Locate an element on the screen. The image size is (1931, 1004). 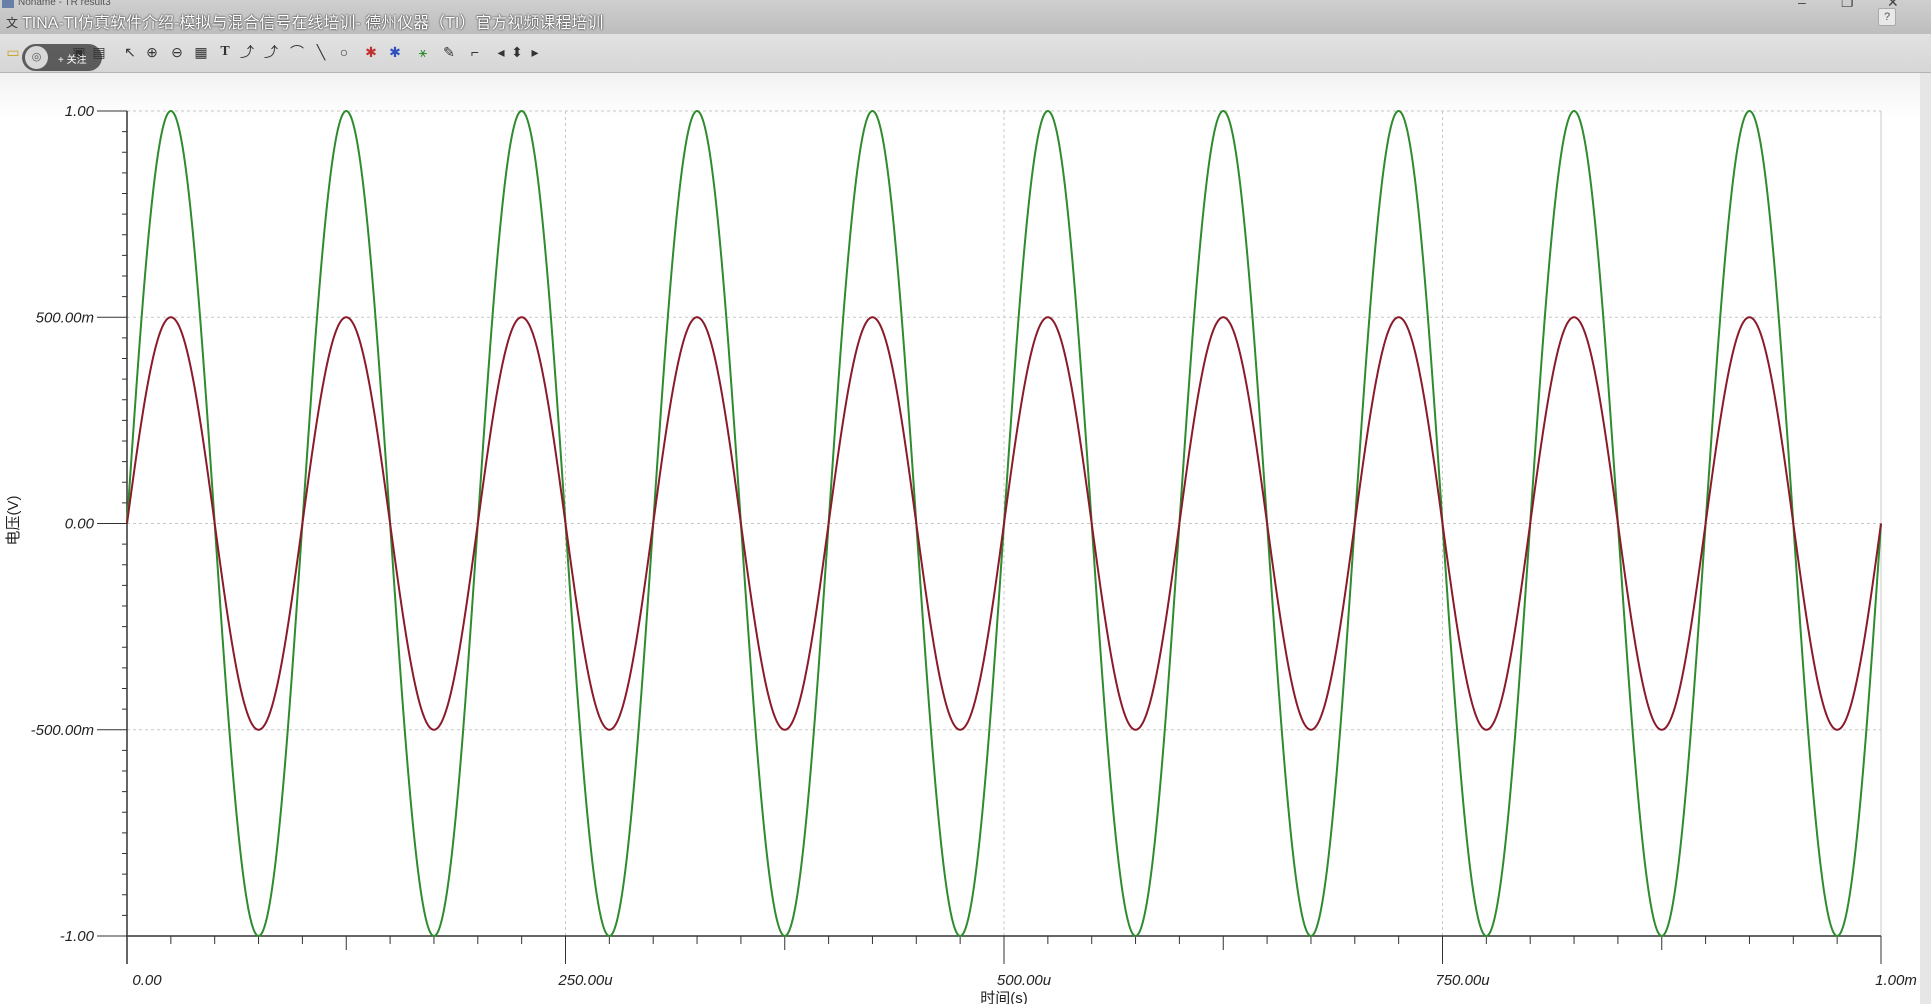
x-axis-title: 时间(s) is located at coordinates (1004, 997).